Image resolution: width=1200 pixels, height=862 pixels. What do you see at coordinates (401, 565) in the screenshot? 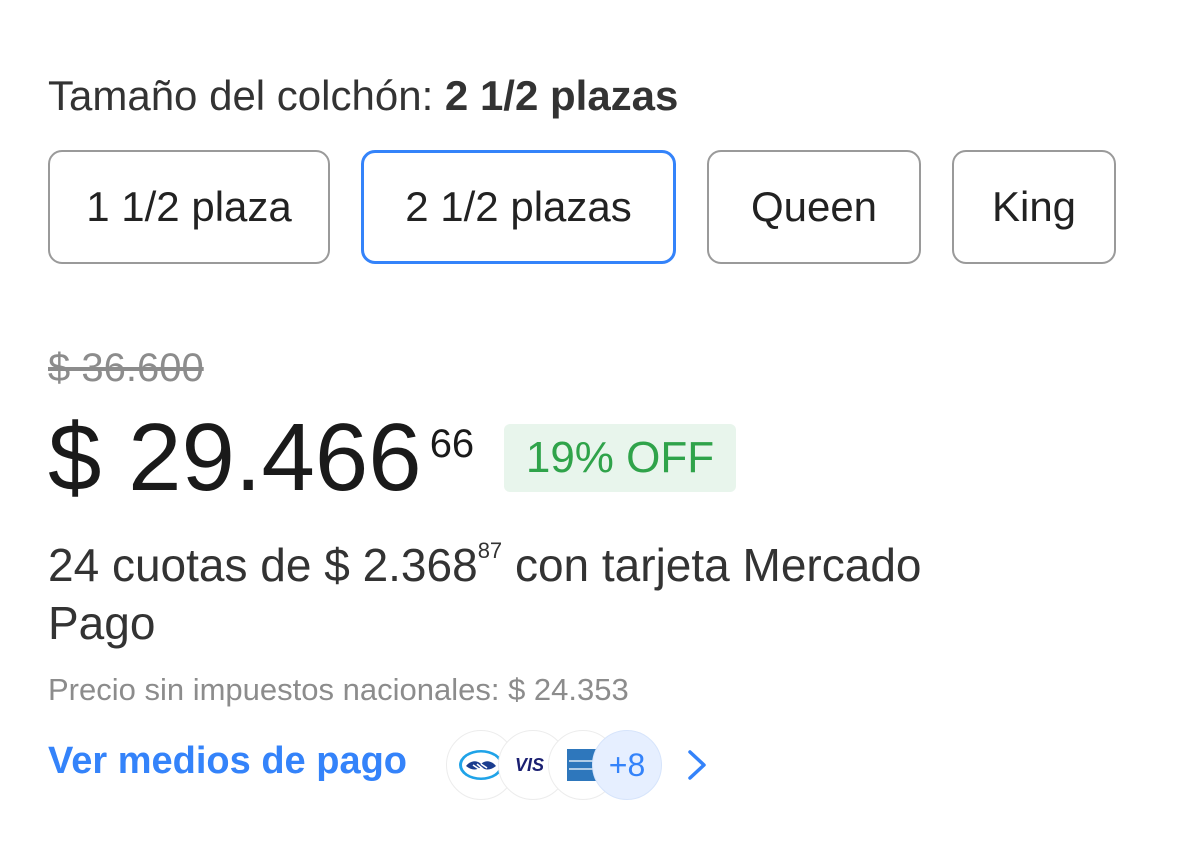
I see `installments-amount: $ 2.368` at bounding box center [401, 565].